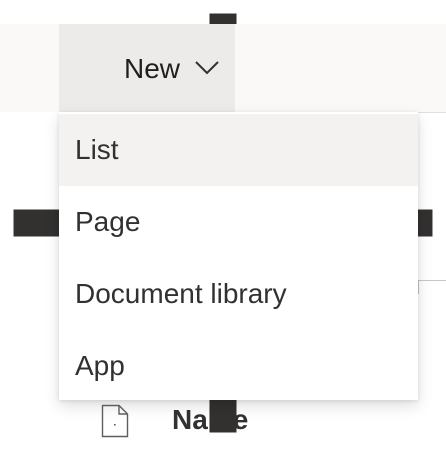 This screenshot has height=451, width=446. Describe the element at coordinates (115, 421) in the screenshot. I see `document-icon` at that location.